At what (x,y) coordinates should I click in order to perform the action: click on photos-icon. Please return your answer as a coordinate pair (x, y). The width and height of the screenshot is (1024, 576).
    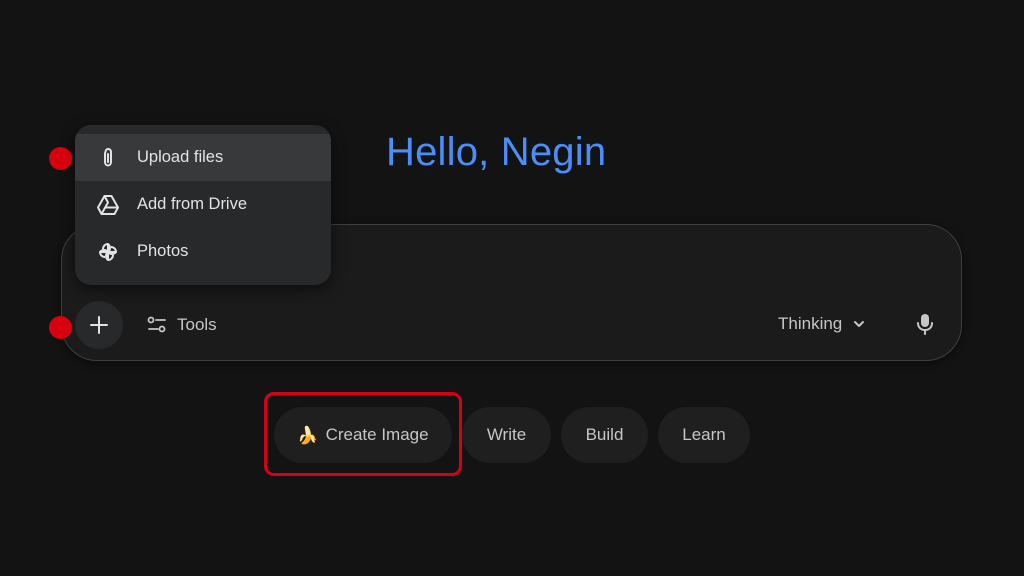
    Looking at the image, I should click on (108, 252).